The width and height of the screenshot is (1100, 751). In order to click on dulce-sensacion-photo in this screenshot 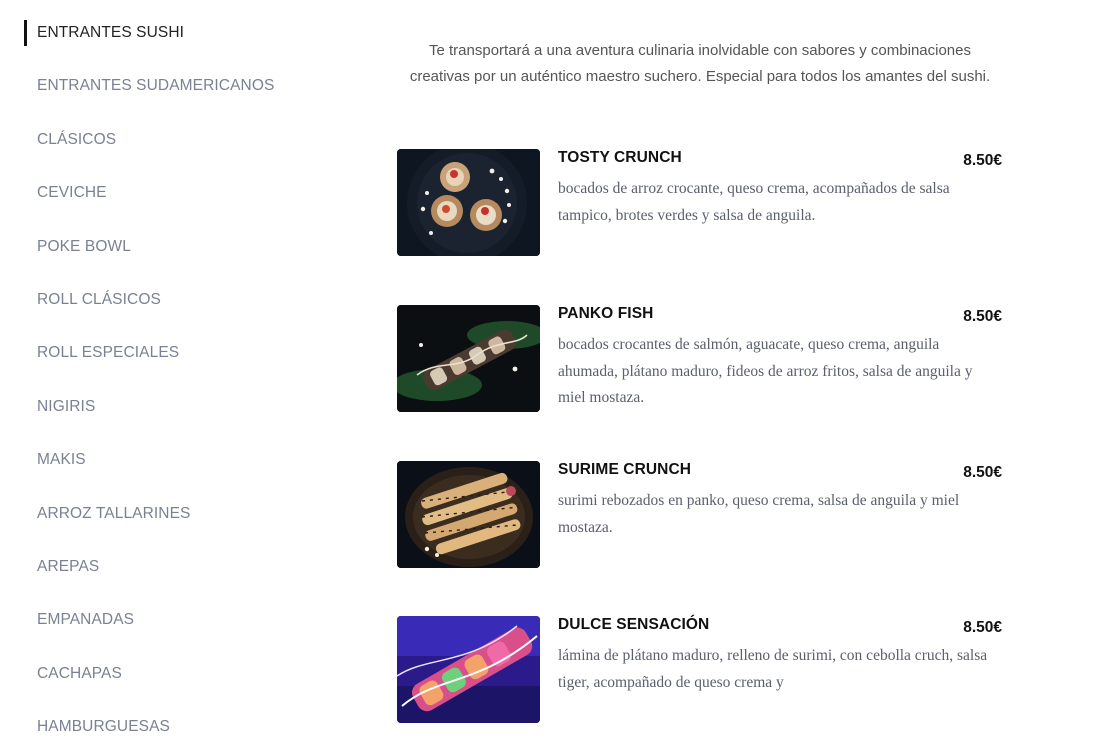, I will do `click(468, 669)`.